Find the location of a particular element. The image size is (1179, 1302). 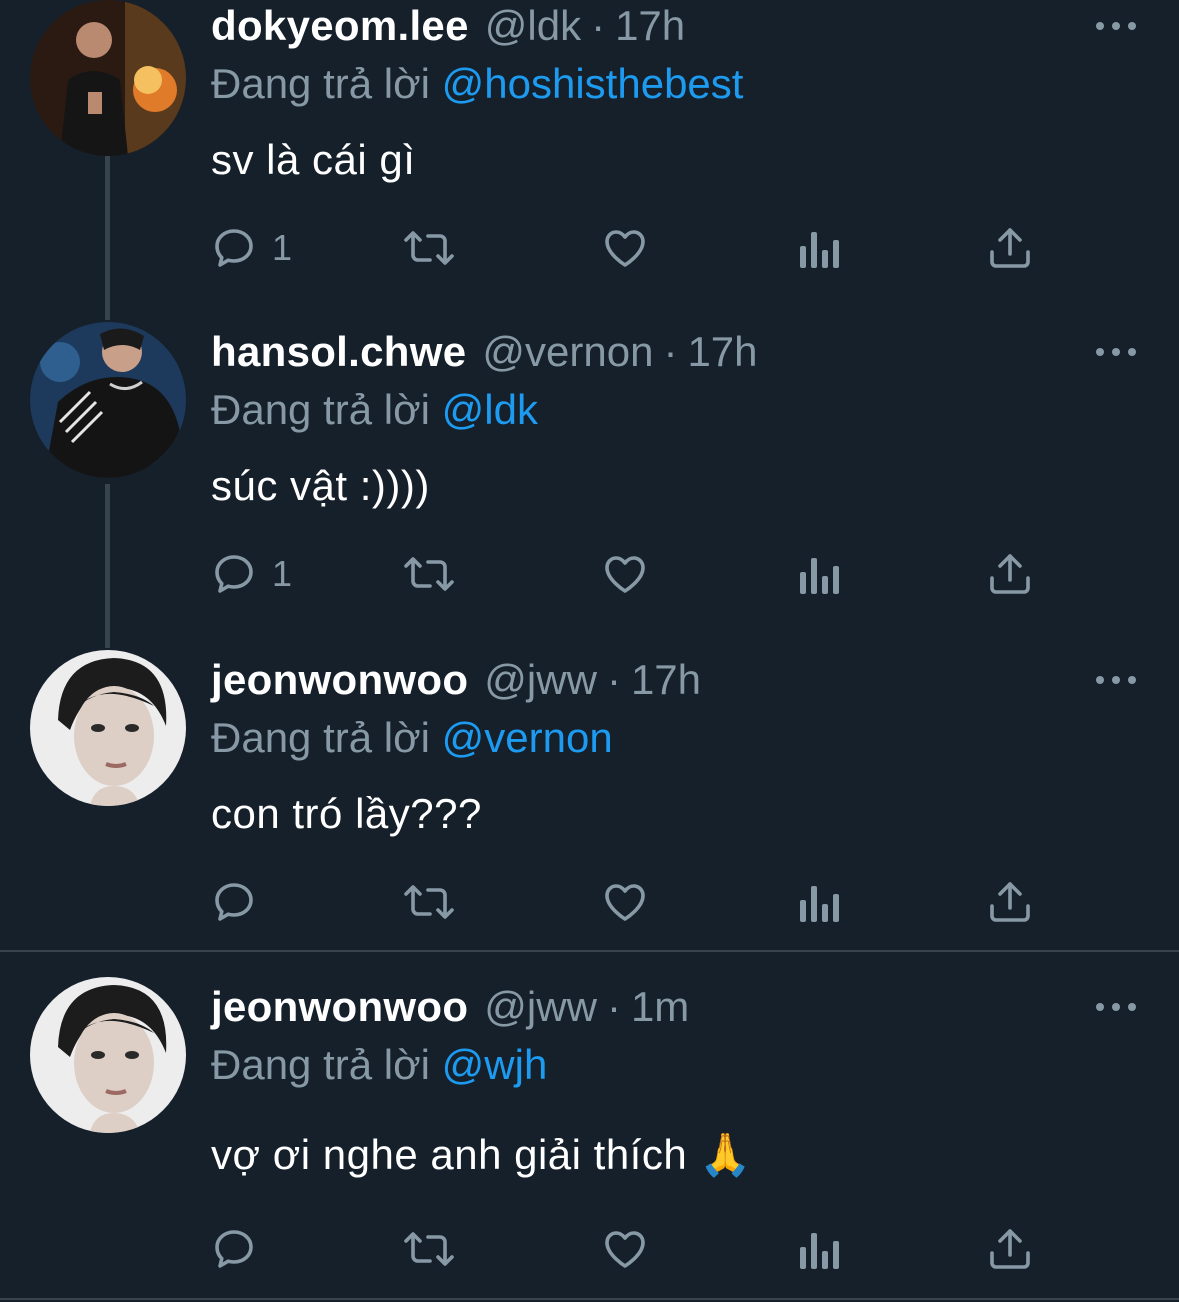

reply-context: Đang trả lời @ldk is located at coordinates (374, 410).